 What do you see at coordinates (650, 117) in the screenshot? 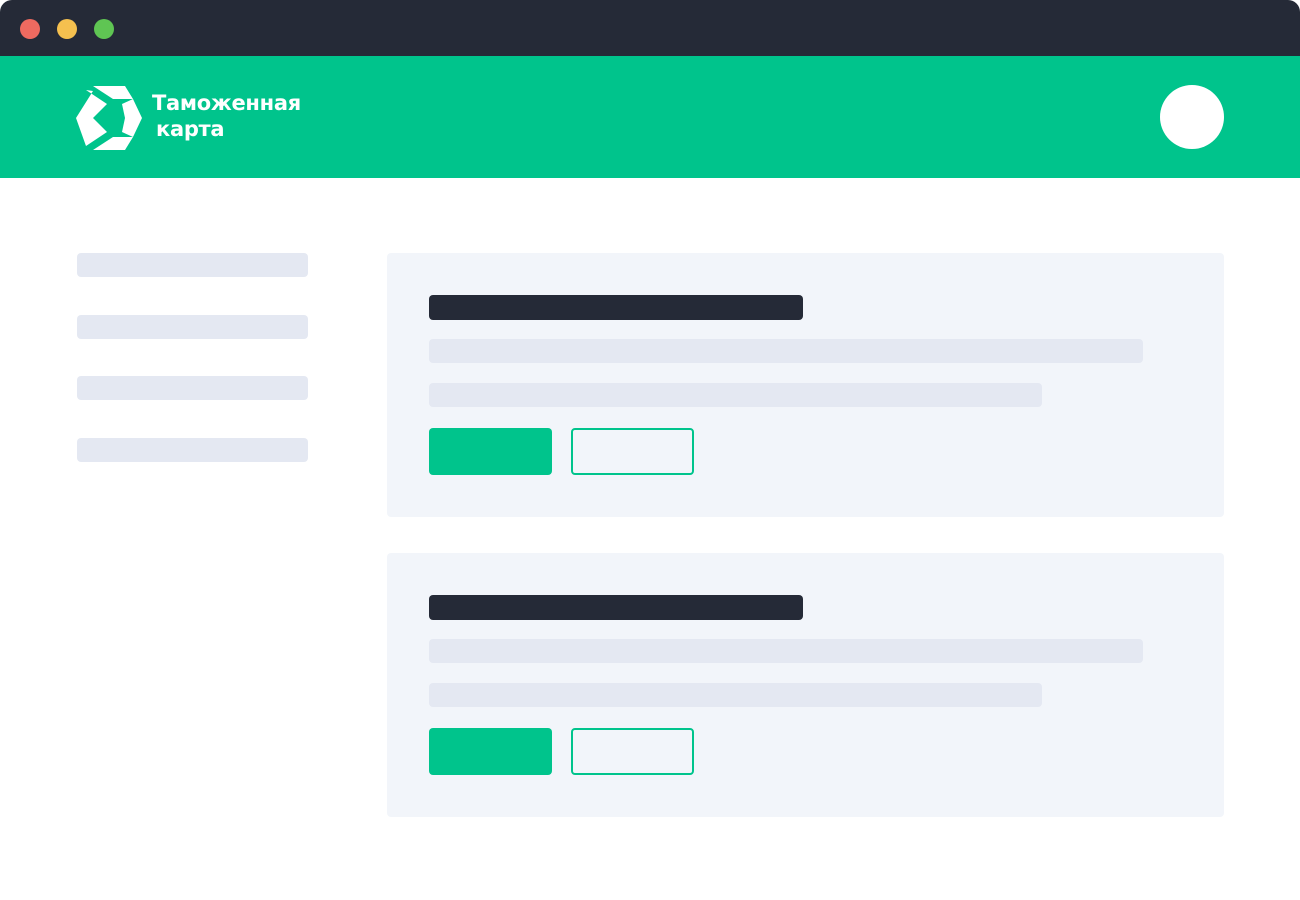
I see `app-header: Таможенная карта` at bounding box center [650, 117].